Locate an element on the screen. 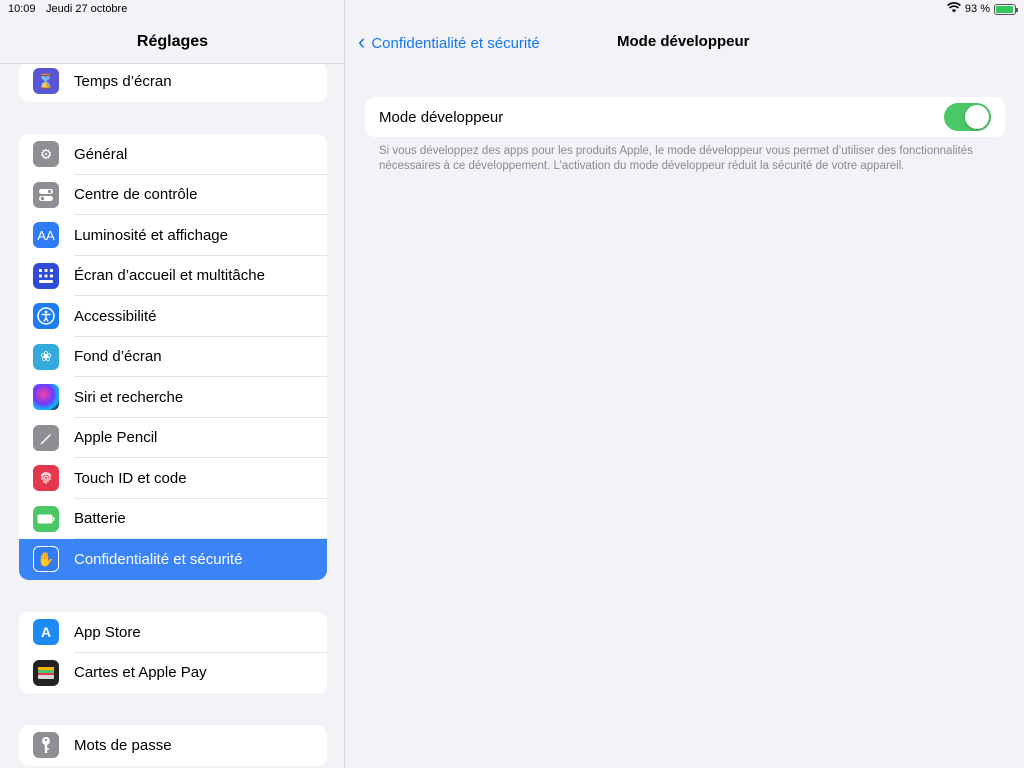  fingerprint-icon is located at coordinates (46, 478).